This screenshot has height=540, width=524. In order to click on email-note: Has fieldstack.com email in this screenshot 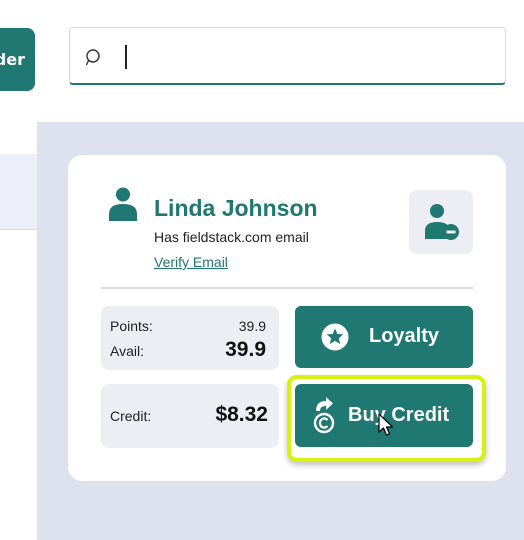, I will do `click(231, 237)`.